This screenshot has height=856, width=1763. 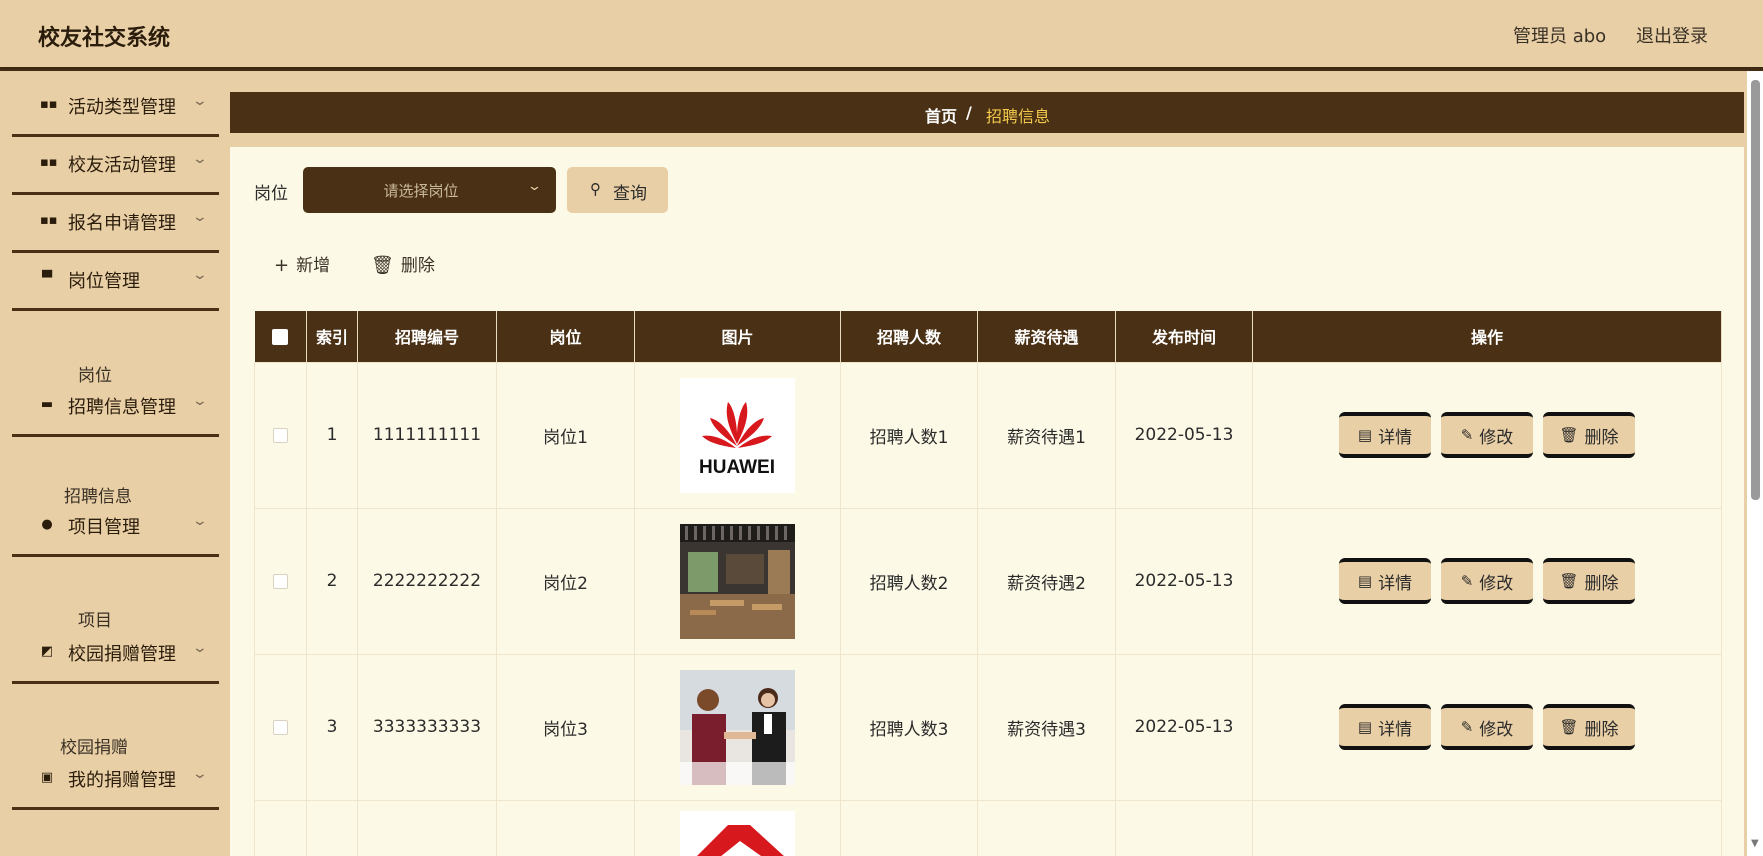 What do you see at coordinates (122, 654) in the screenshot?
I see `sidebar-item-label: 校园捐赠管理` at bounding box center [122, 654].